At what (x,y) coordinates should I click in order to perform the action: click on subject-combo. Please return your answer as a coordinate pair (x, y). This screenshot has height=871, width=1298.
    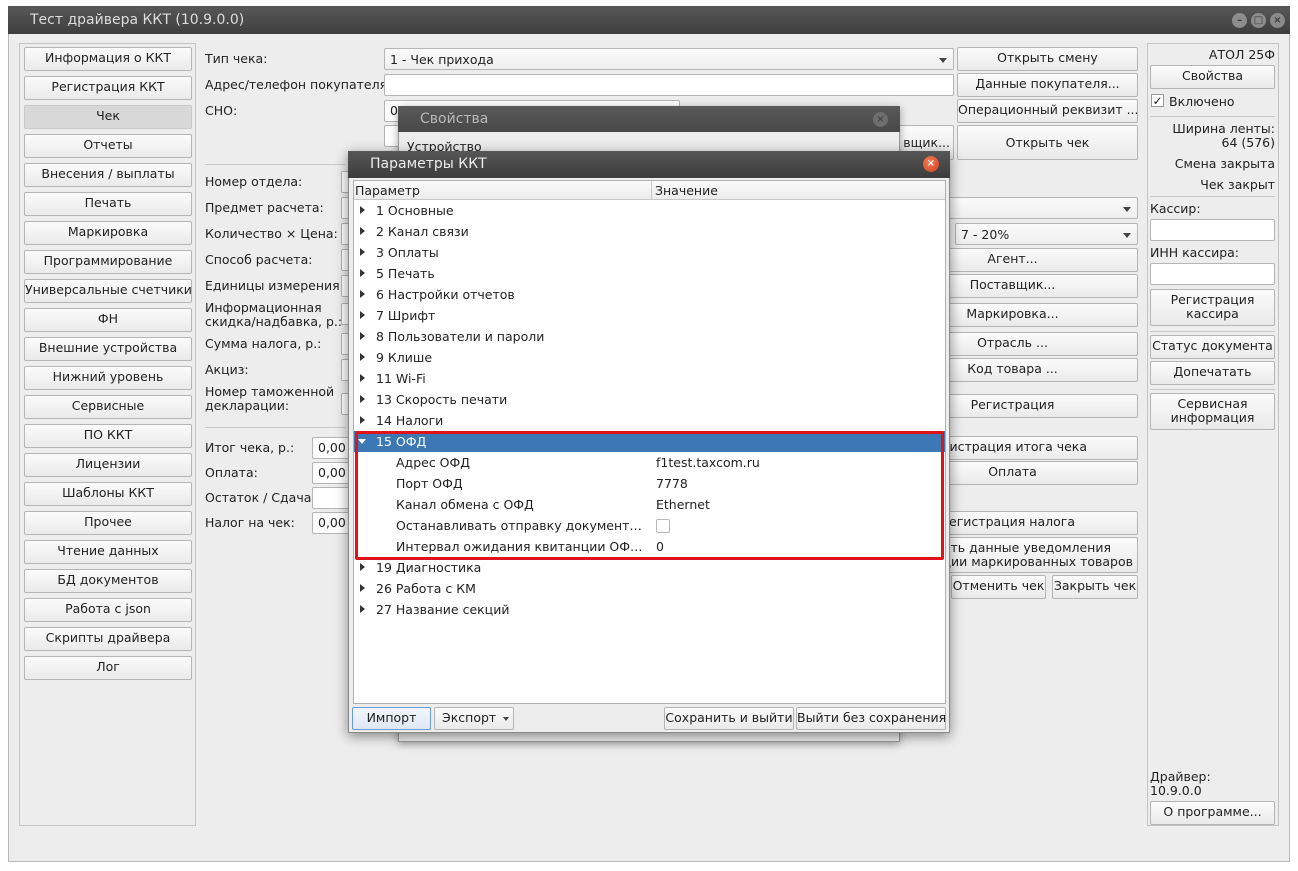
    Looking at the image, I should click on (1039, 208).